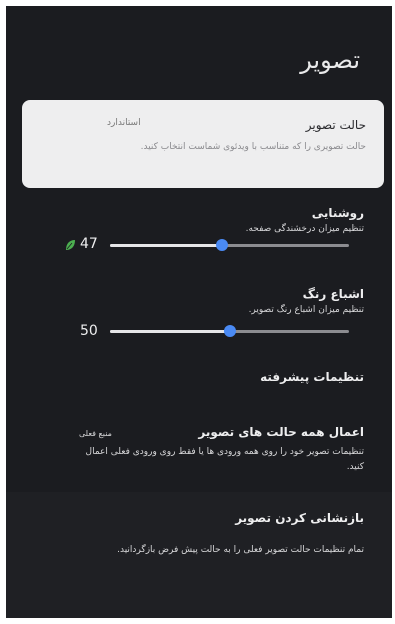  I want to click on apply-all-modes-label: اعمال همه حالت های تصویر, so click(281, 432).